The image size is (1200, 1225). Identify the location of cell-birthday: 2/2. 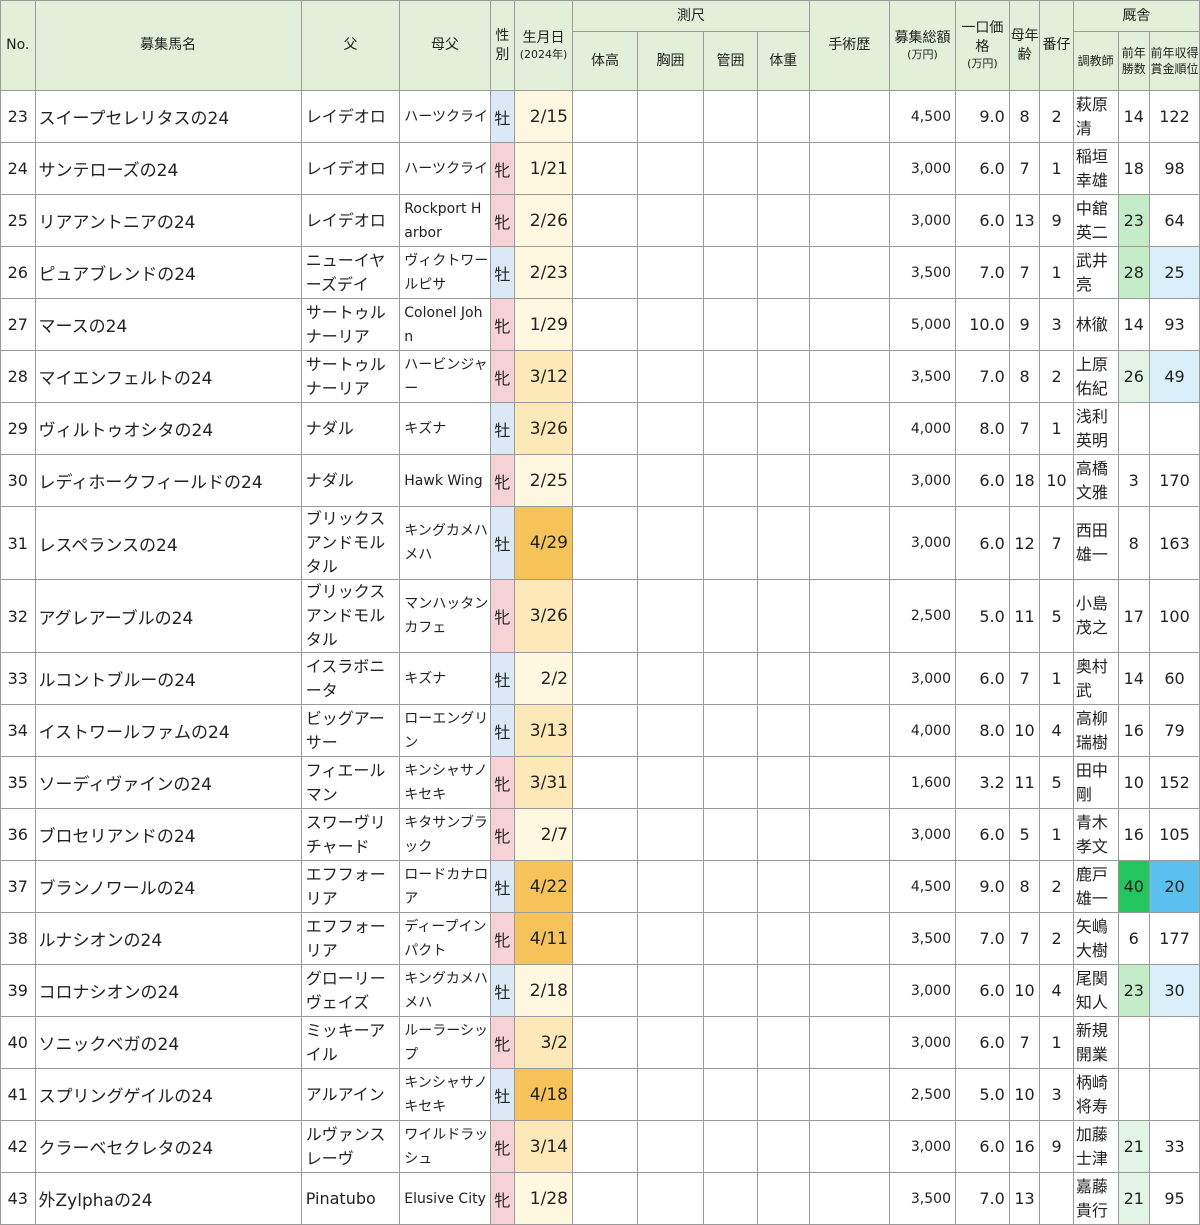
(543, 678).